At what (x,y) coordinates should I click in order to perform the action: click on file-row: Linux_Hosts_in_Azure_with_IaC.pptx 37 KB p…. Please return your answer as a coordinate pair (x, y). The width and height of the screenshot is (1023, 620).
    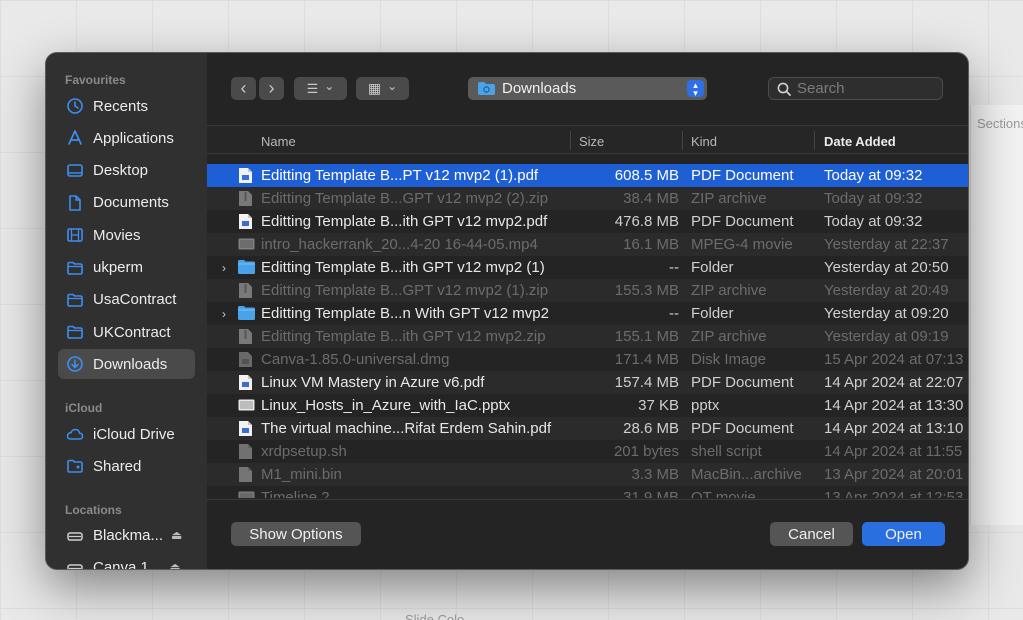
    Looking at the image, I should click on (587, 405).